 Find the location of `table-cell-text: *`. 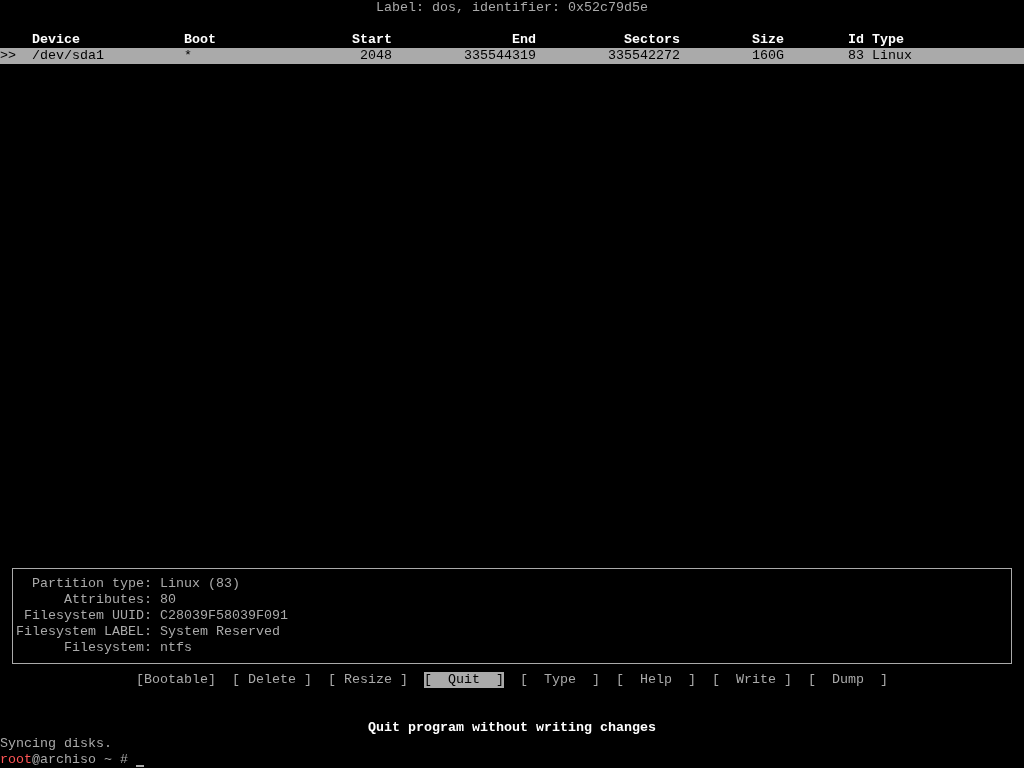

table-cell-text: * is located at coordinates (188, 56).